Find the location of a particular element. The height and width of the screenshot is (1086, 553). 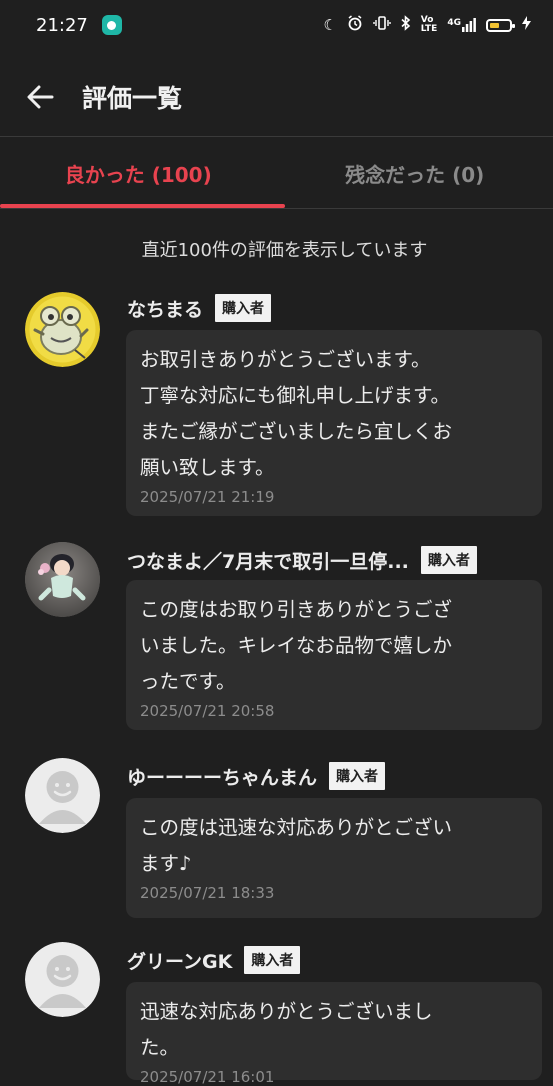

review-date: 2025/07/21 18:33 is located at coordinates (334, 893).